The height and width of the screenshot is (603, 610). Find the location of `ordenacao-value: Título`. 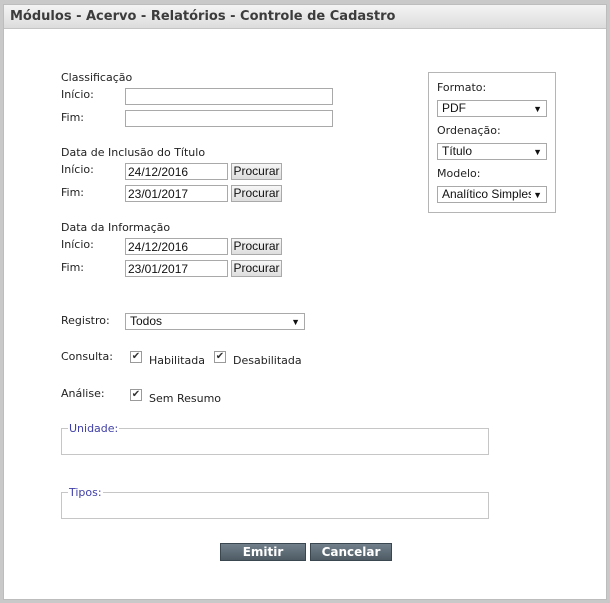

ordenacao-value: Título is located at coordinates (457, 151).